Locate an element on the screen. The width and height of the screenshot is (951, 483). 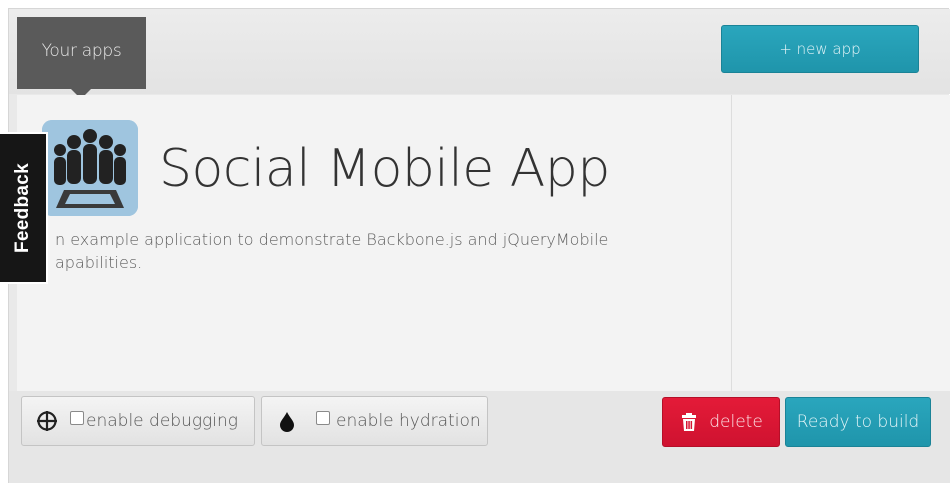
new-app-button: + new app is located at coordinates (820, 49).